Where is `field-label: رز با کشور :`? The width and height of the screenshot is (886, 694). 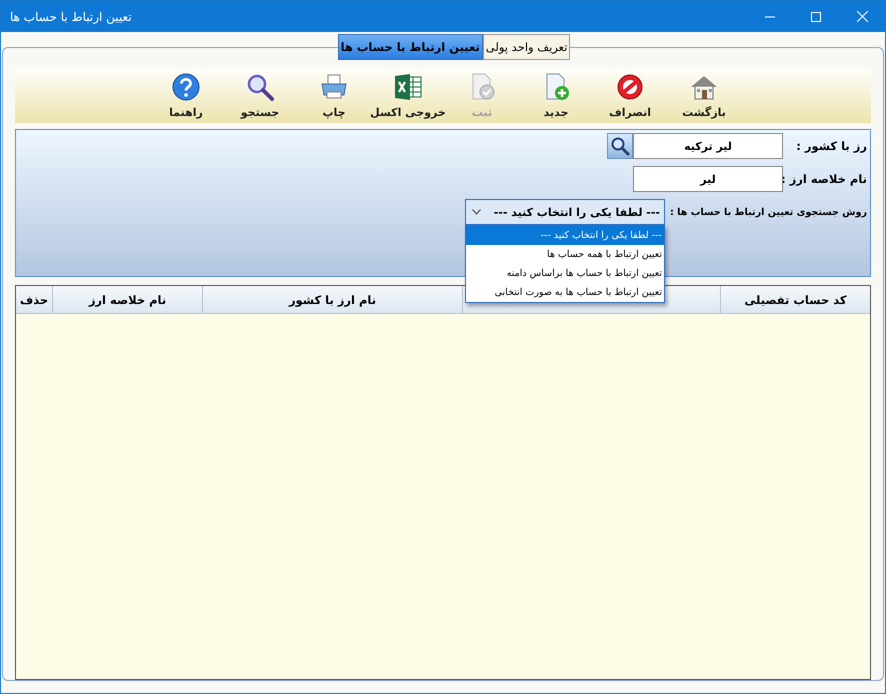
field-label: رز با کشور : is located at coordinates (831, 146).